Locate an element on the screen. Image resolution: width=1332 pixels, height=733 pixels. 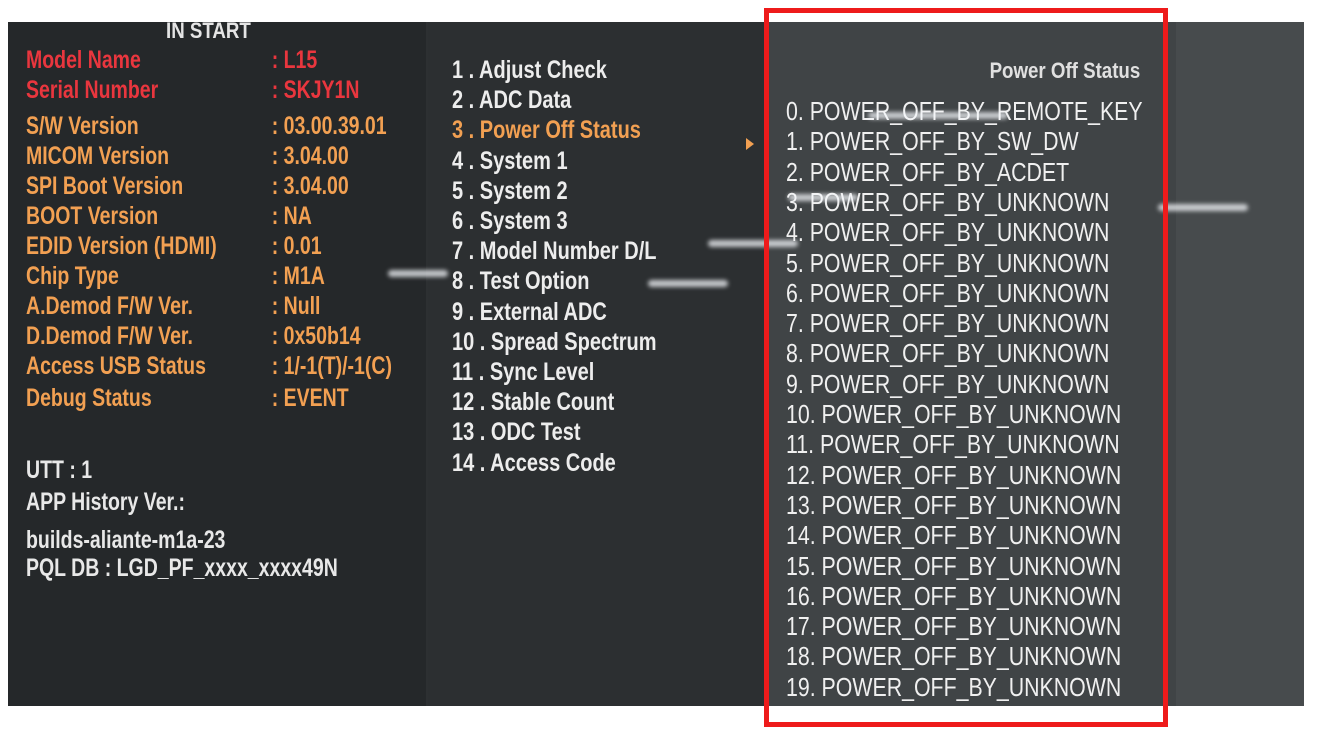
info-row: A.Demod F/W Ver. : Null is located at coordinates (173, 306).